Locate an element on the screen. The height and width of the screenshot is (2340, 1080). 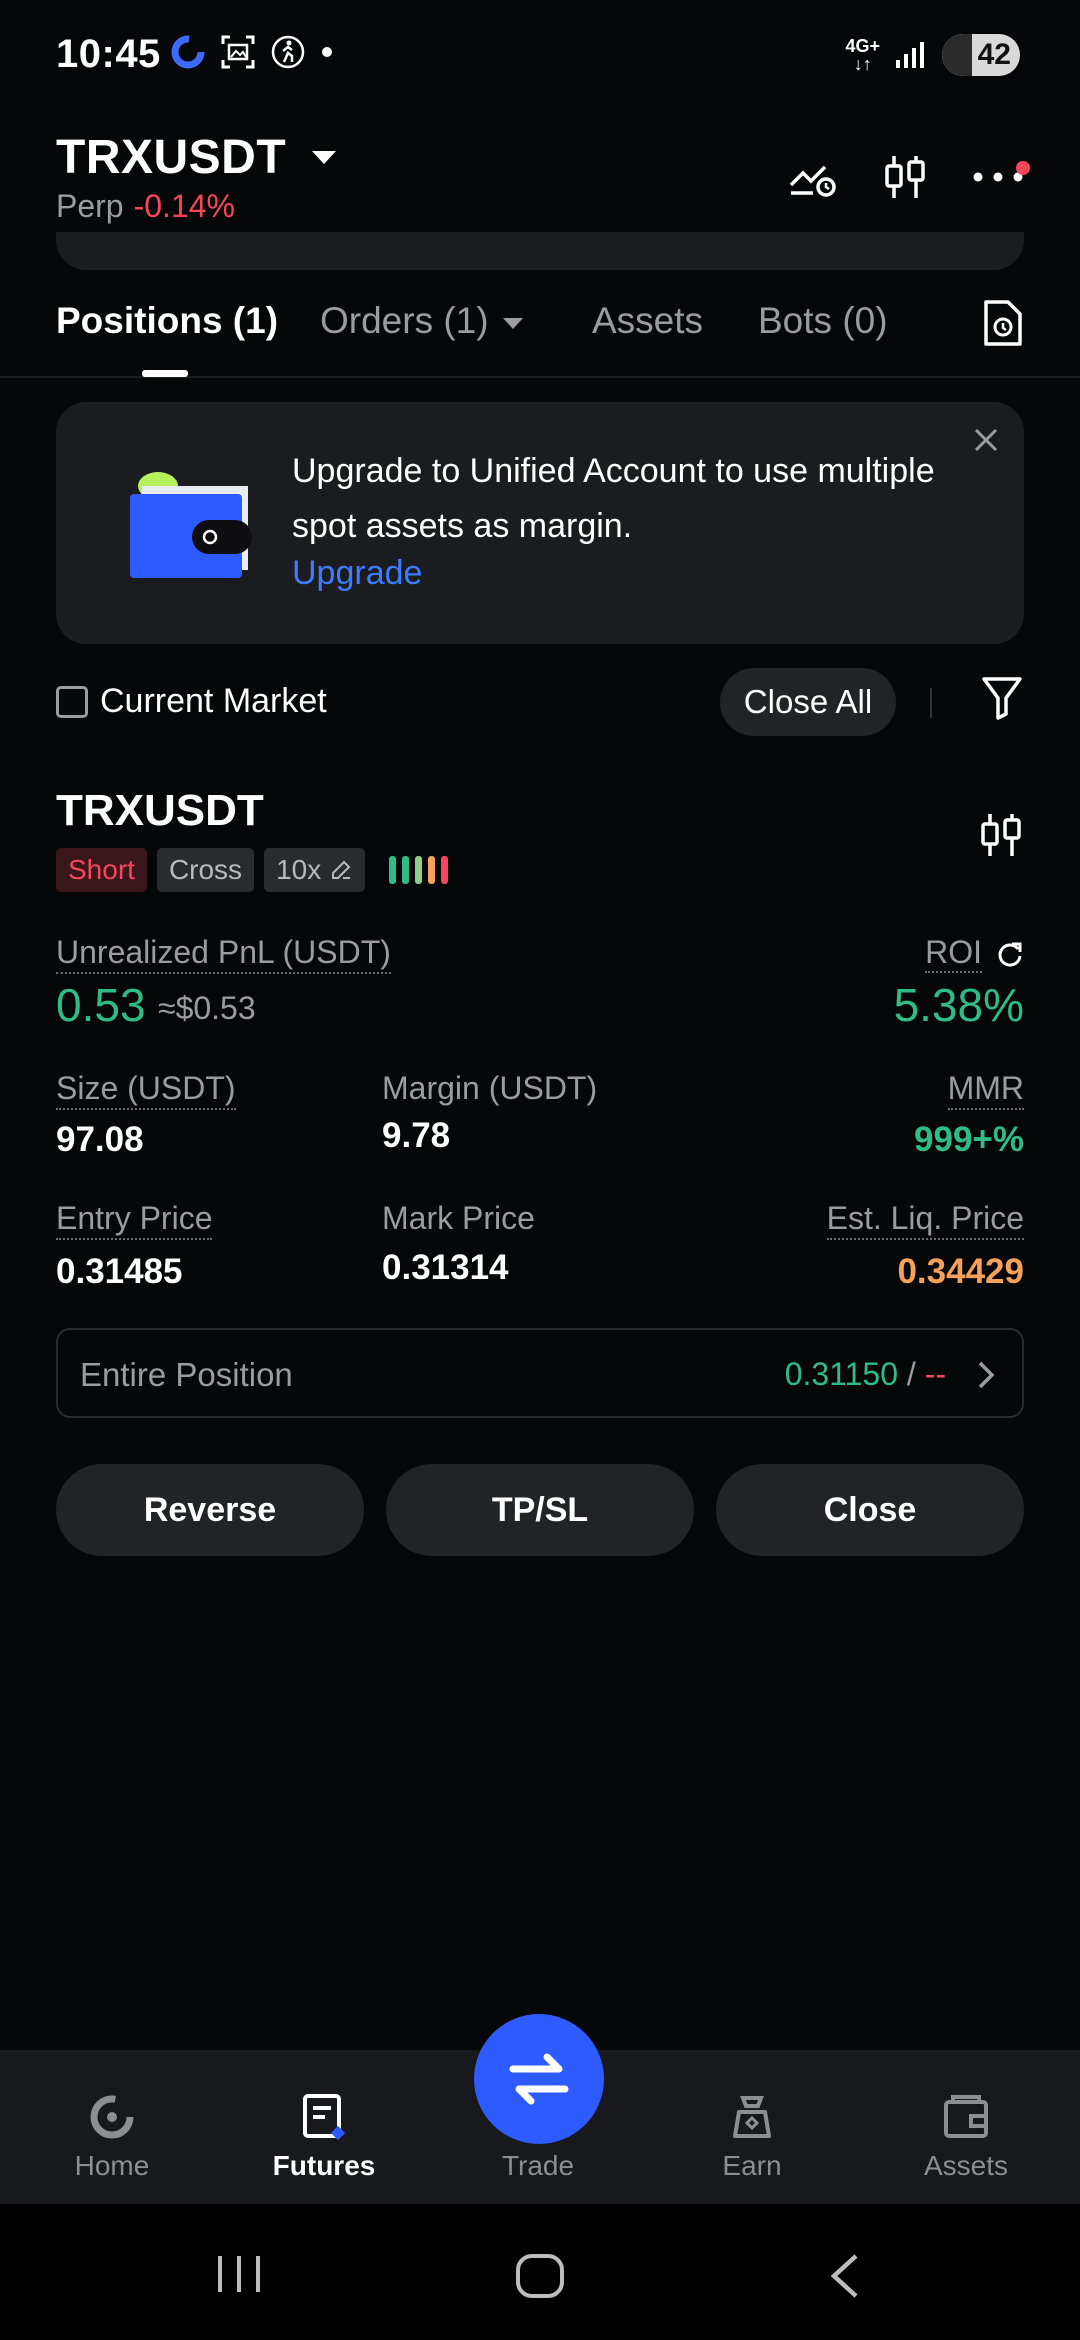
candlestick-icon is located at coordinates (905, 177).